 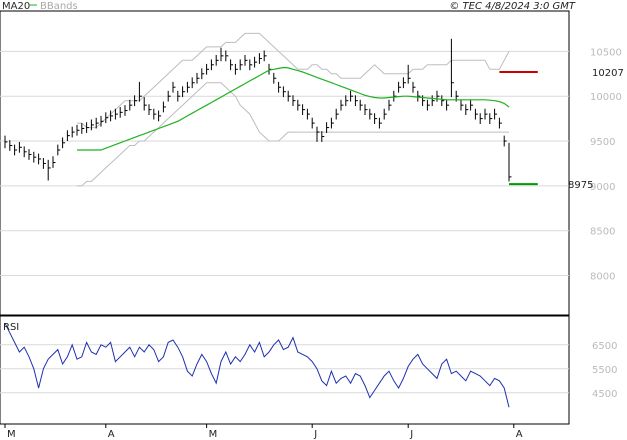 I want to click on rsi-y-tick-label: 5500, so click(x=604, y=370).